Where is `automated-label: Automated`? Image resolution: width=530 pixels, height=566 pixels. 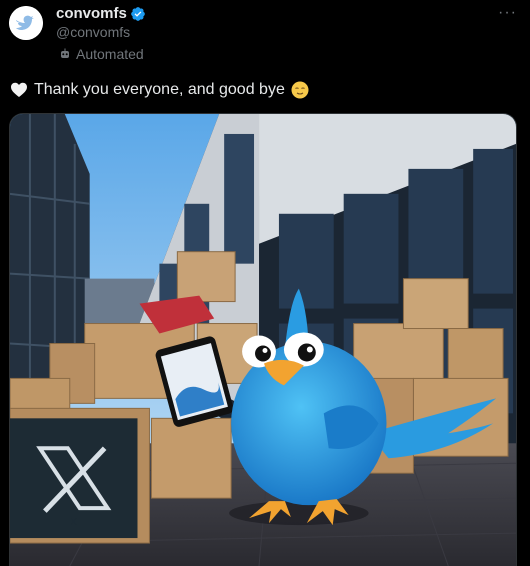
automated-label: Automated is located at coordinates (101, 54).